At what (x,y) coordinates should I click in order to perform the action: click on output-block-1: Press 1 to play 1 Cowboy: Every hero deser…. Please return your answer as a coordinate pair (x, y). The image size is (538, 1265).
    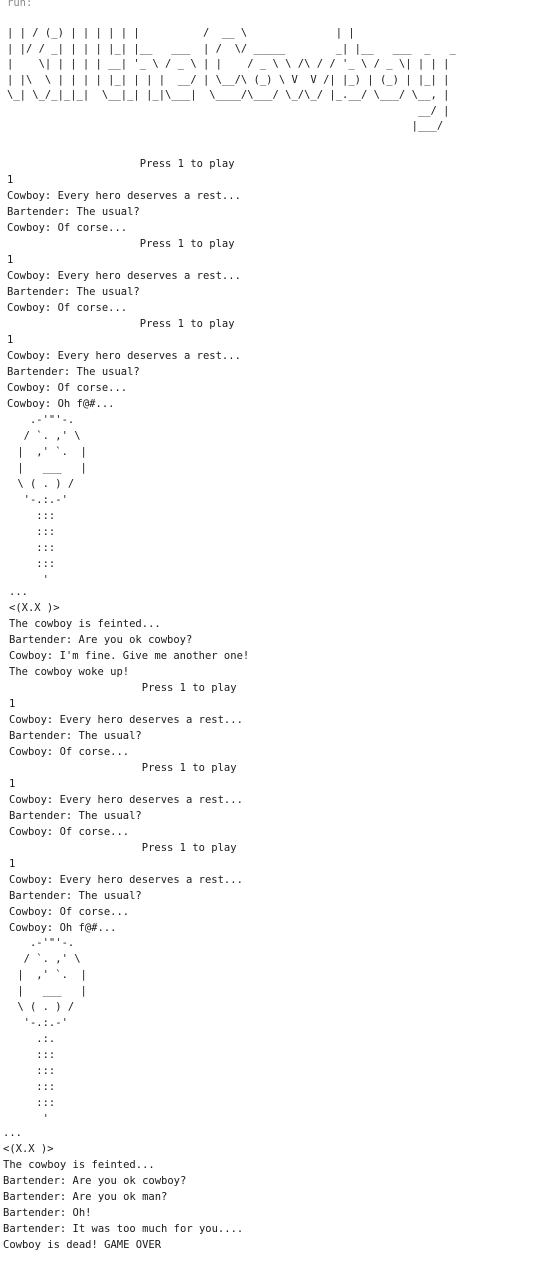
    Looking at the image, I should click on (124, 284).